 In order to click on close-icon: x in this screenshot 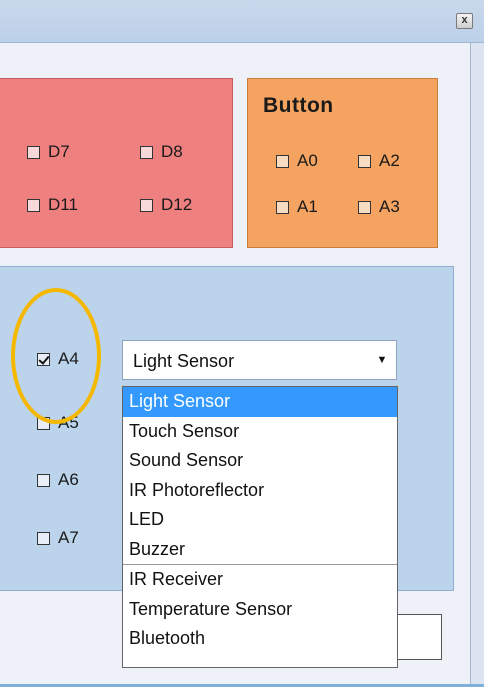, I will do `click(464, 21)`.